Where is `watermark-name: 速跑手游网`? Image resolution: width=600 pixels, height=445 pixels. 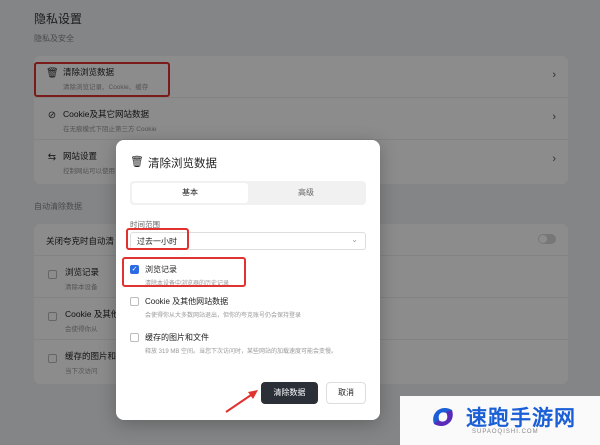 watermark-name: 速跑手游网 is located at coordinates (521, 418).